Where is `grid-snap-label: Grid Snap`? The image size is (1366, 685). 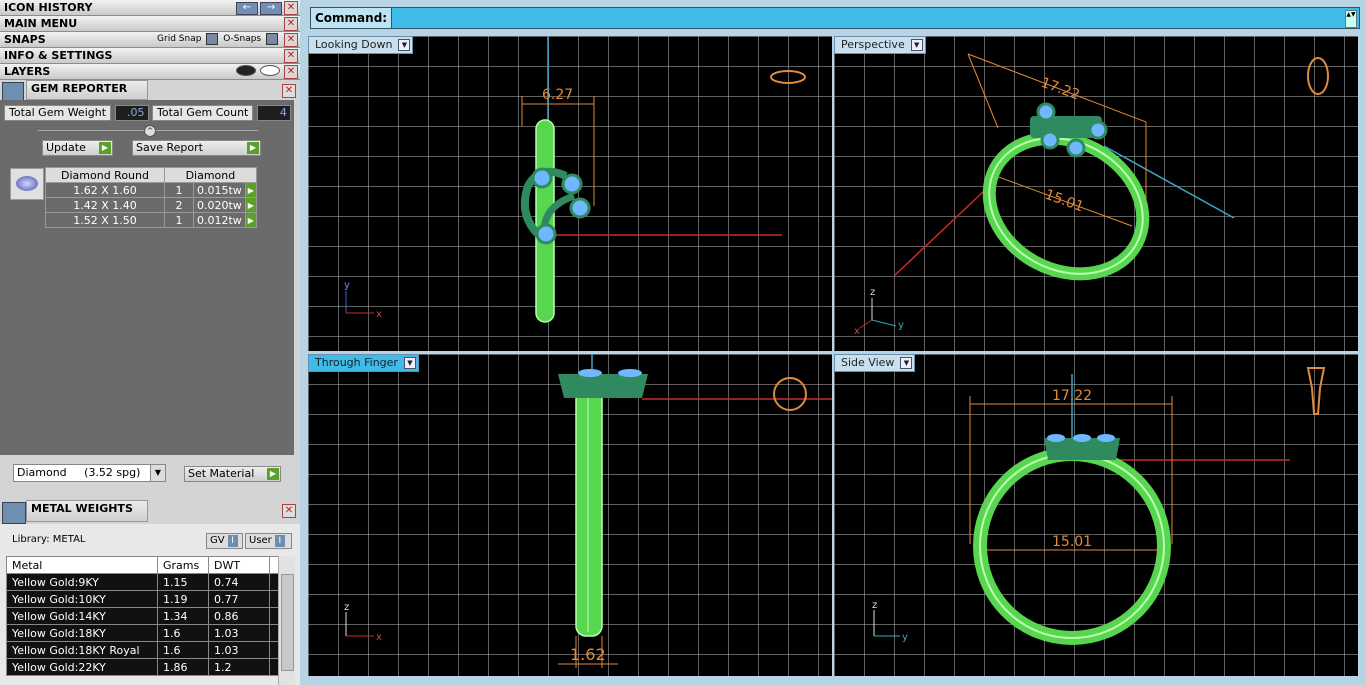 grid-snap-label: Grid Snap is located at coordinates (179, 39).